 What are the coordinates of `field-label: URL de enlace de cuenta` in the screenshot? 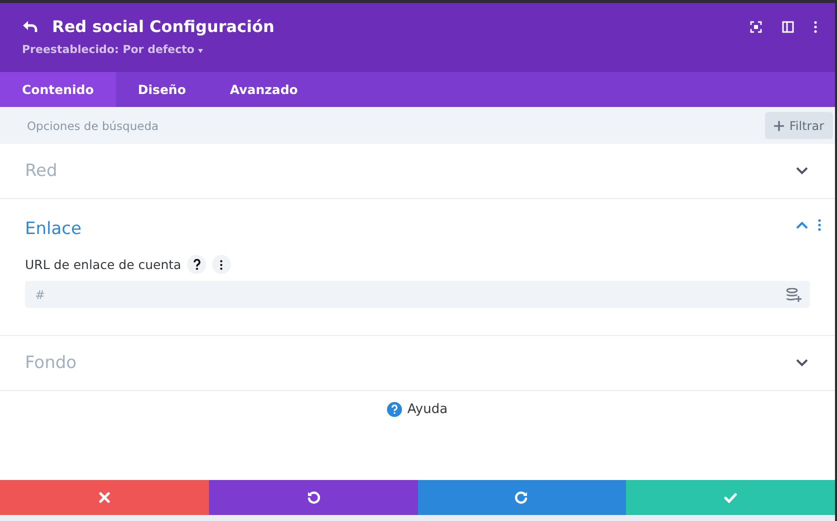 It's located at (103, 264).